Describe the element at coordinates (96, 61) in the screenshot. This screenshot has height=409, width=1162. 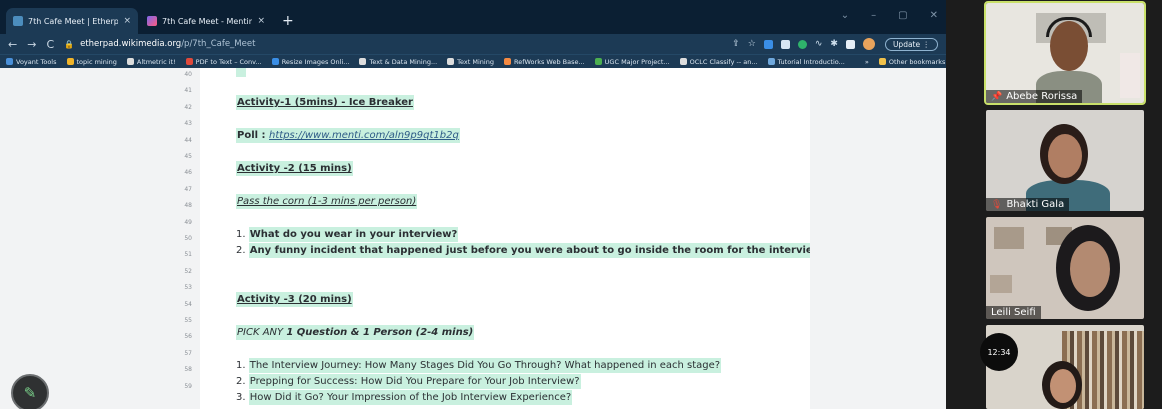
I see `bookmark-label: topic mining` at that location.